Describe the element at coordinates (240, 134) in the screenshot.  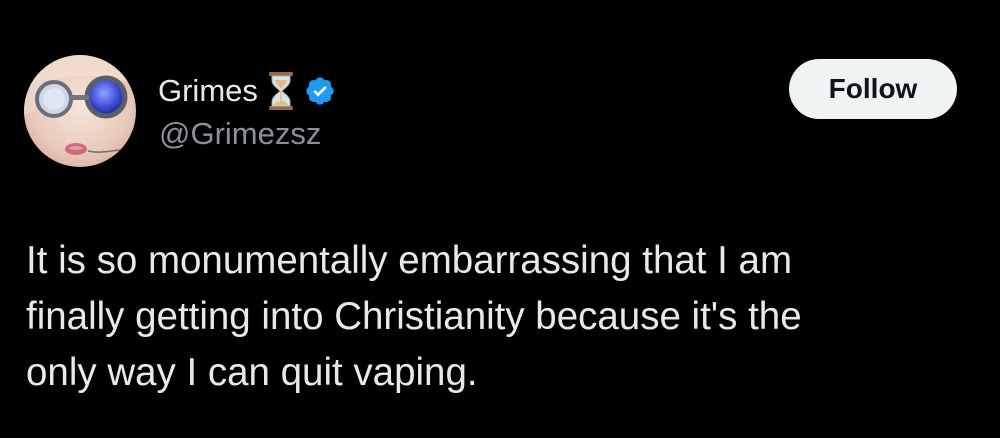
I see `user-handle: @Grimezsz` at that location.